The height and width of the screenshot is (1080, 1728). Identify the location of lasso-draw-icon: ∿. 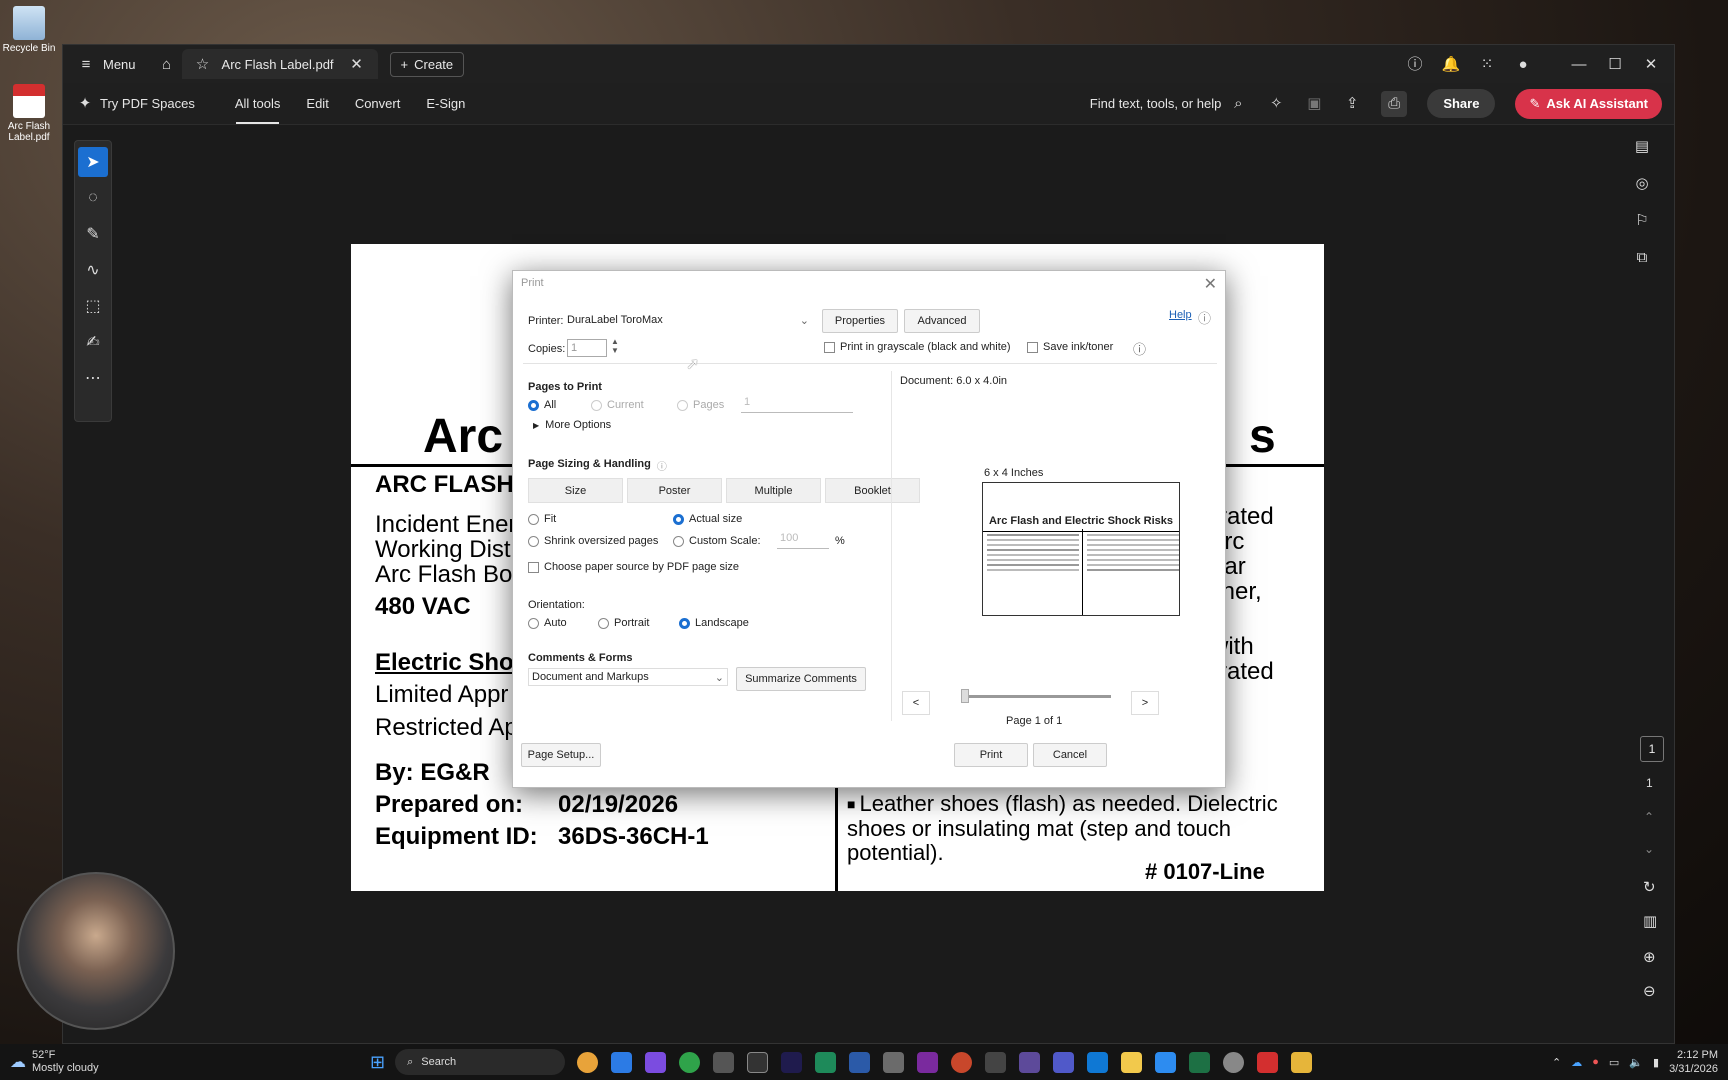
(93, 270).